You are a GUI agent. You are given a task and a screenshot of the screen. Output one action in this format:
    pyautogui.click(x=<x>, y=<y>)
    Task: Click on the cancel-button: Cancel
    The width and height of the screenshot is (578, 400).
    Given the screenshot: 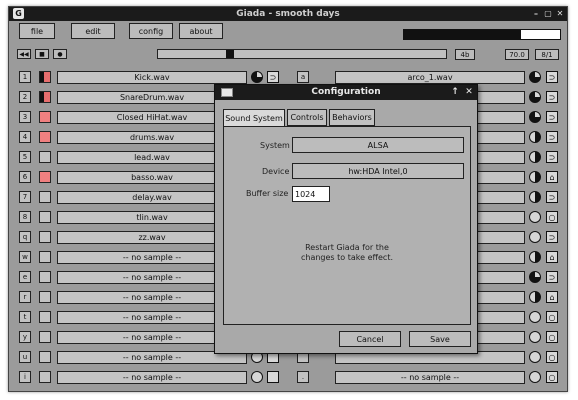 What is the action you would take?
    pyautogui.click(x=370, y=339)
    